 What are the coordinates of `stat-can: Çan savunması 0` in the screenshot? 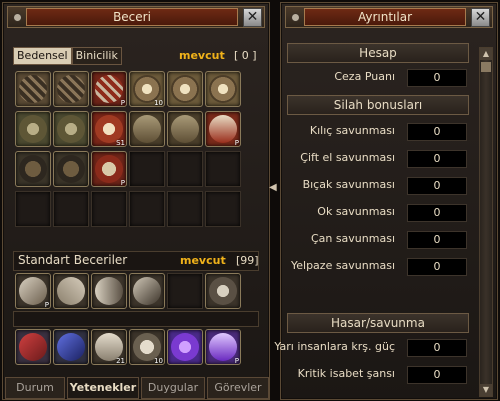 It's located at (379, 240).